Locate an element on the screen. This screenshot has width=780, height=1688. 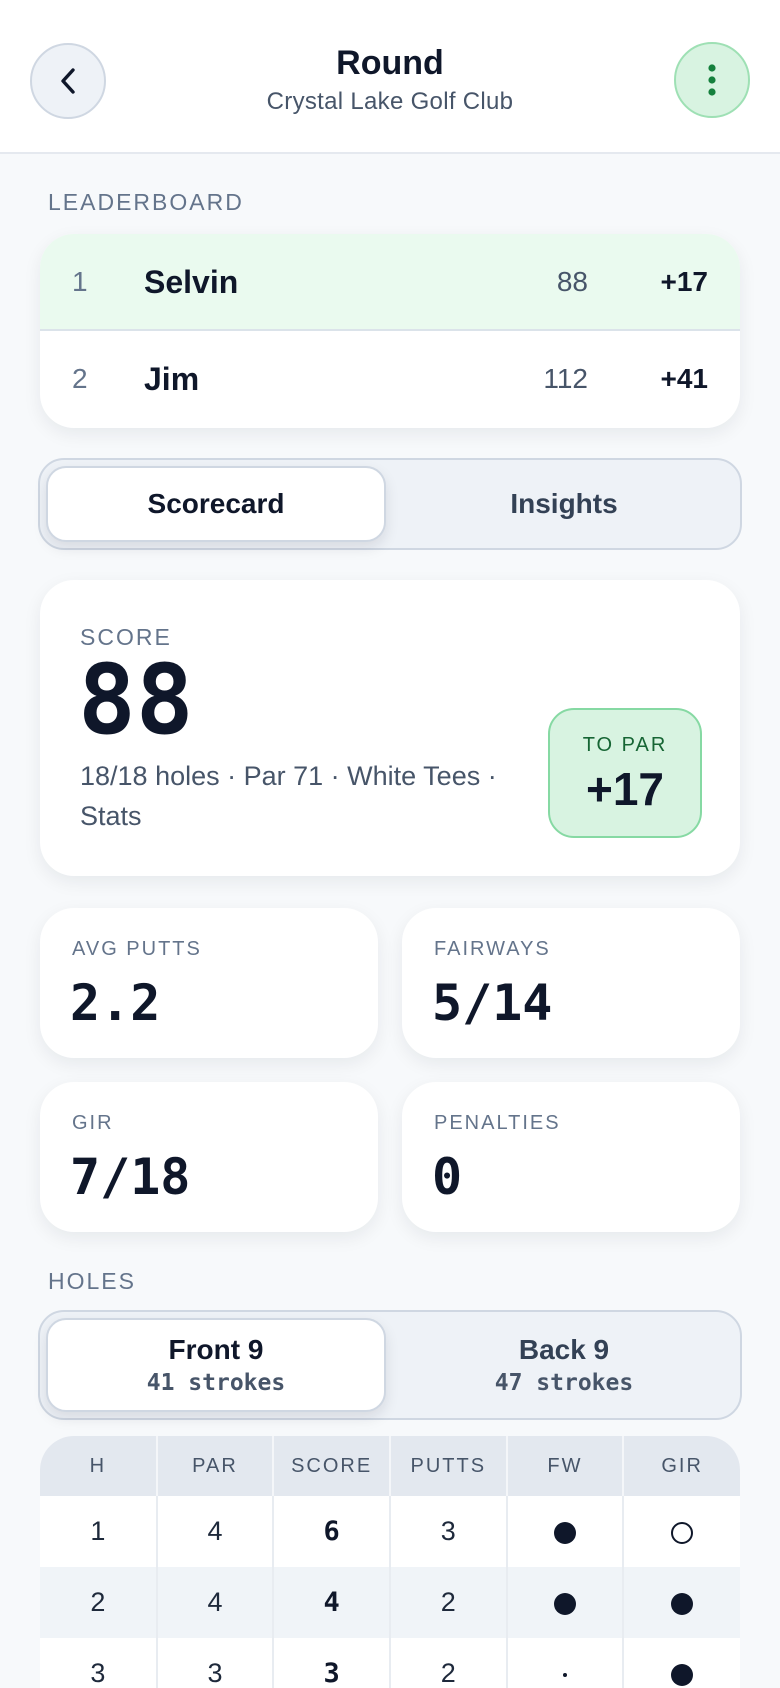
to-par-label: TO PAR is located at coordinates (625, 745).